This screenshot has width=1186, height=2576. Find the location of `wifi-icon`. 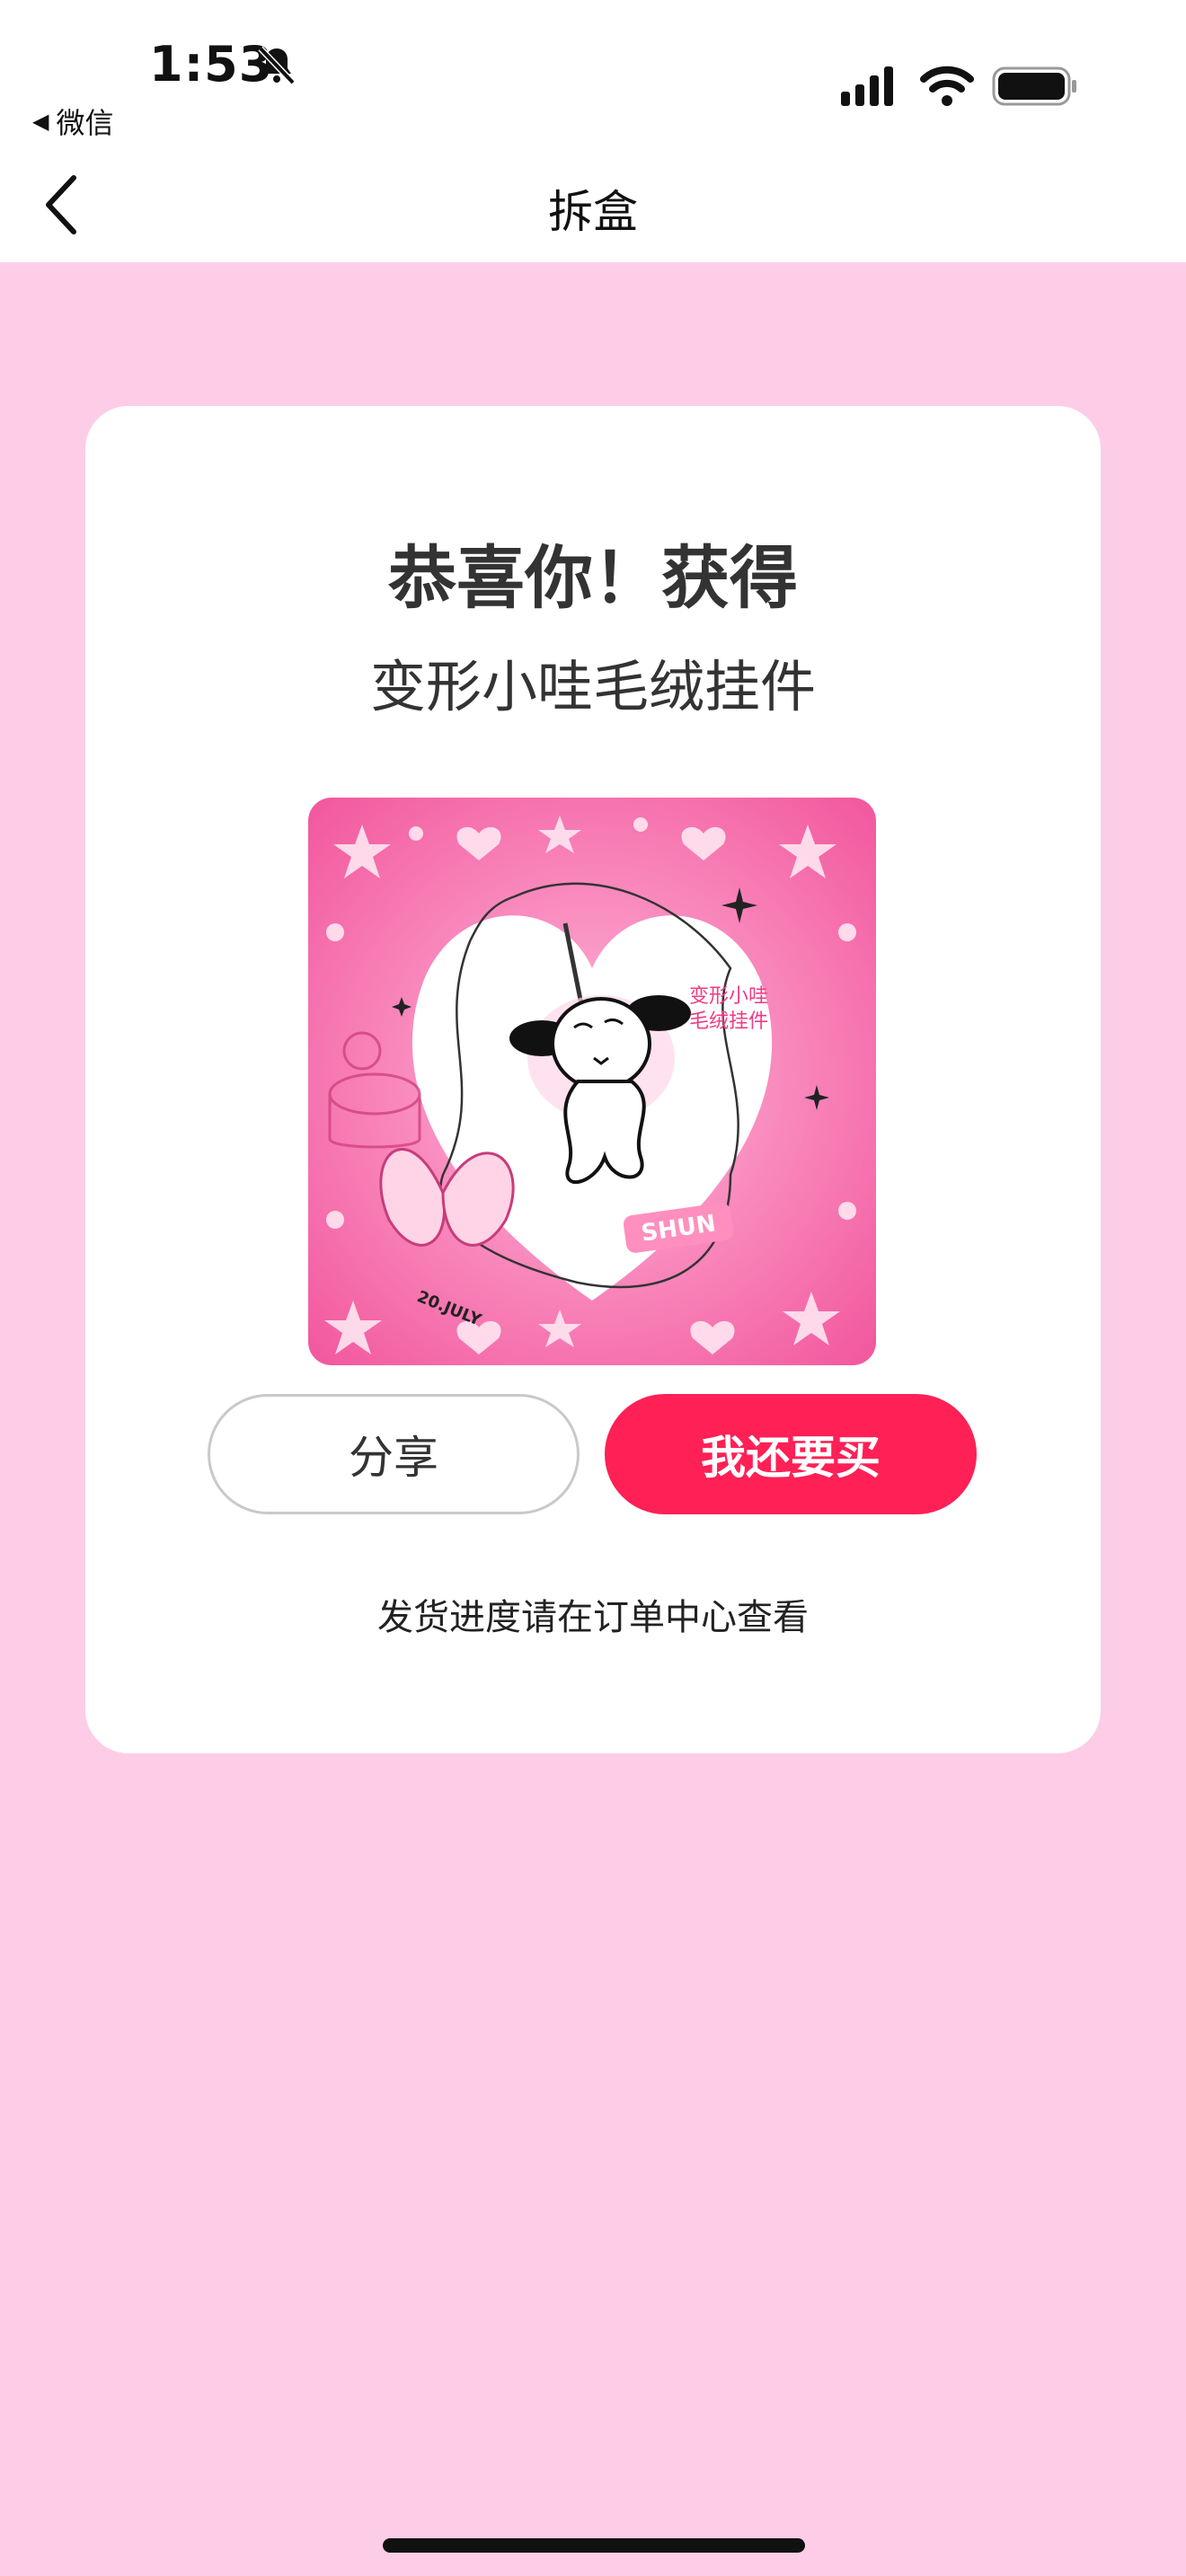

wifi-icon is located at coordinates (947, 86).